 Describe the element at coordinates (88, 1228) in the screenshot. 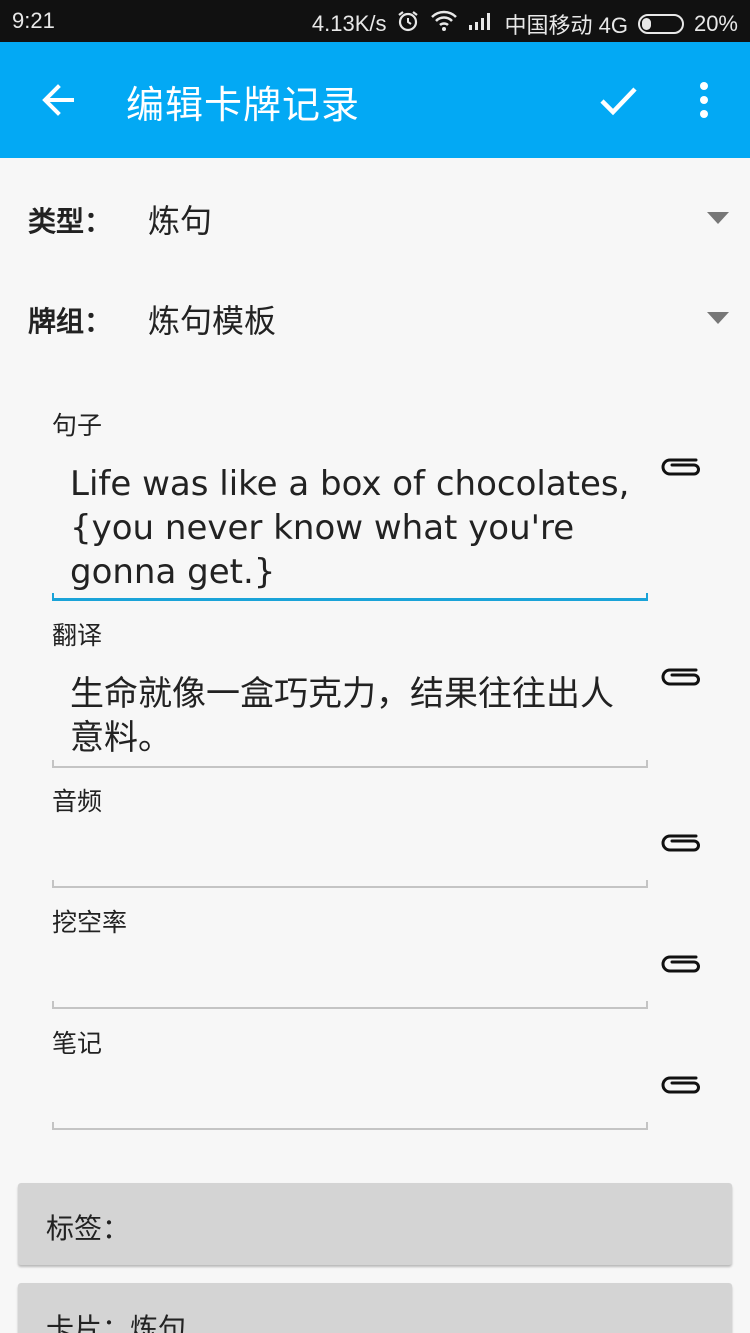

I see `tags-label: 标签：` at that location.